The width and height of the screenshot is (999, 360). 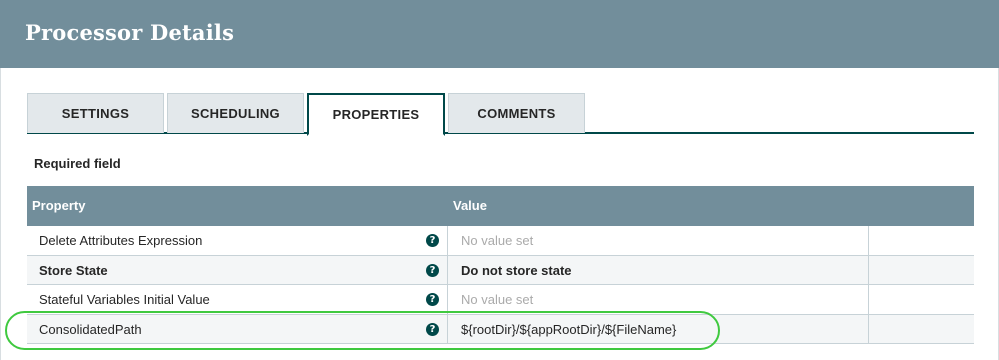 I want to click on column-header-value: Value, so click(x=470, y=205).